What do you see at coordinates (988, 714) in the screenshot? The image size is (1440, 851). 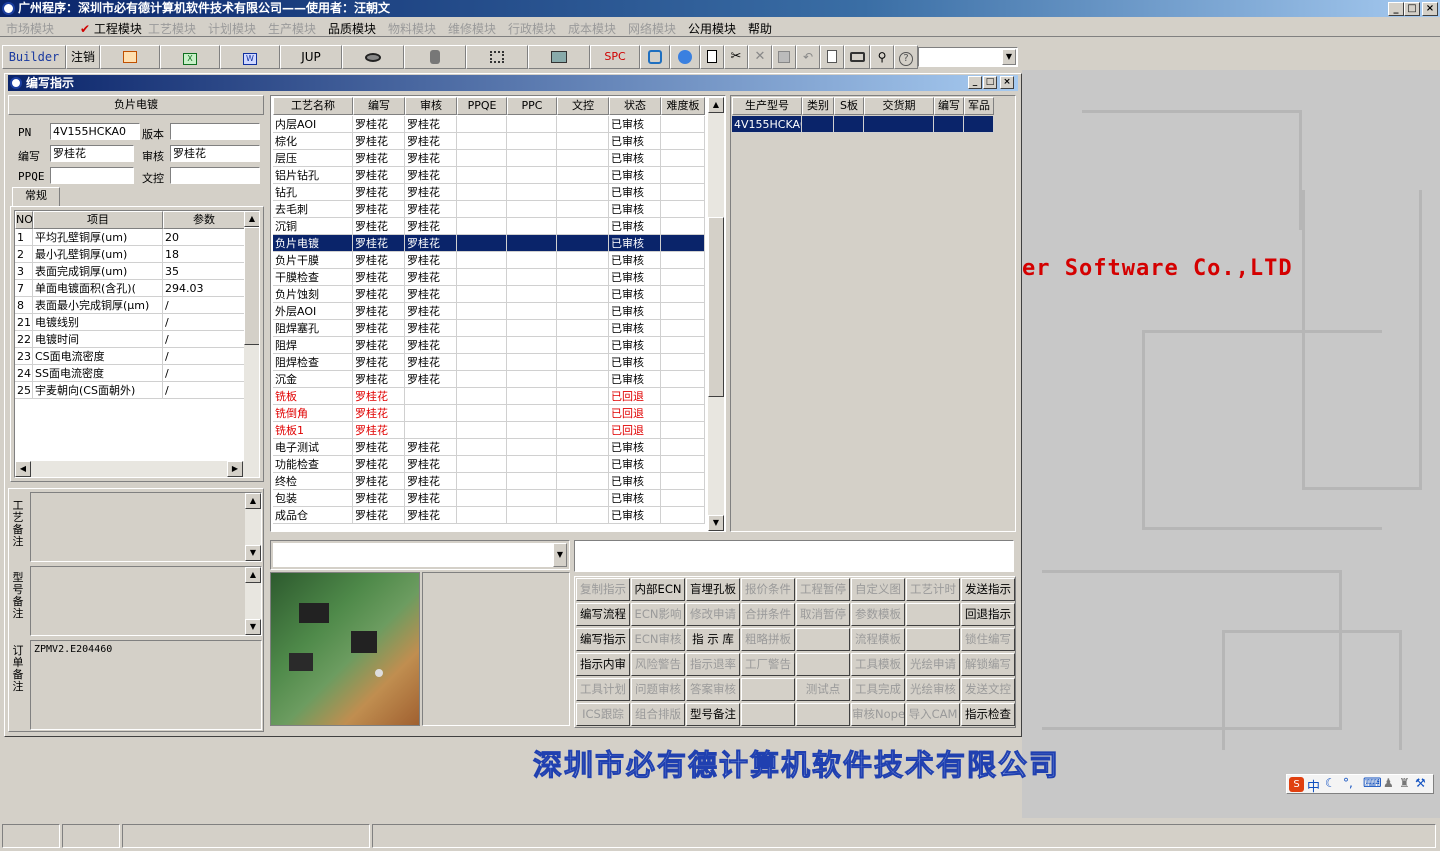 I see `action-button: 指示检查` at bounding box center [988, 714].